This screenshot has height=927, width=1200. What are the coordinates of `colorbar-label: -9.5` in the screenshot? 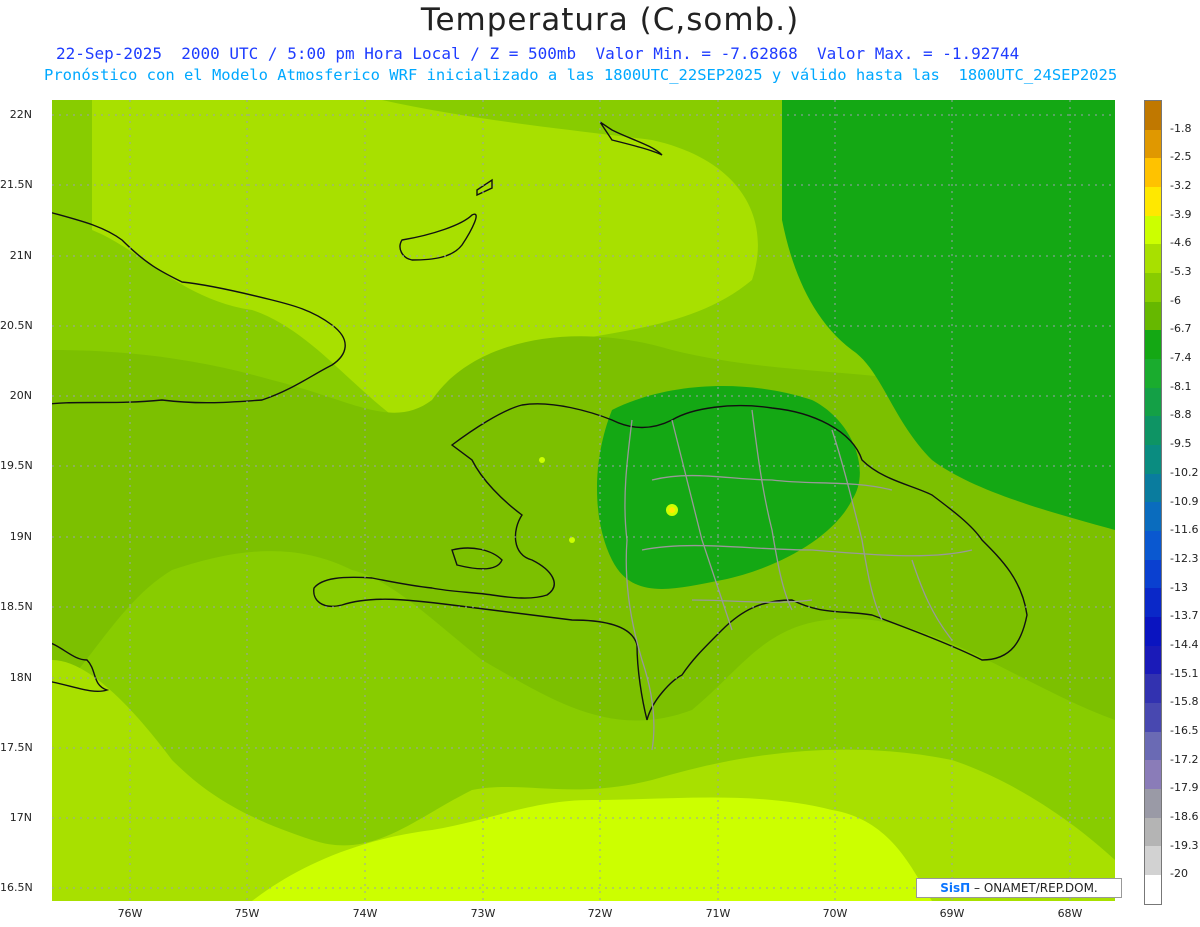 It's located at (1181, 444).